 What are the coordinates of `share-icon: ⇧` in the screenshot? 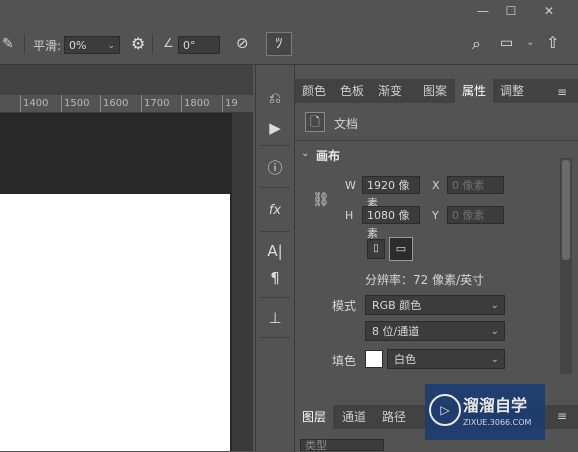 It's located at (552, 42).